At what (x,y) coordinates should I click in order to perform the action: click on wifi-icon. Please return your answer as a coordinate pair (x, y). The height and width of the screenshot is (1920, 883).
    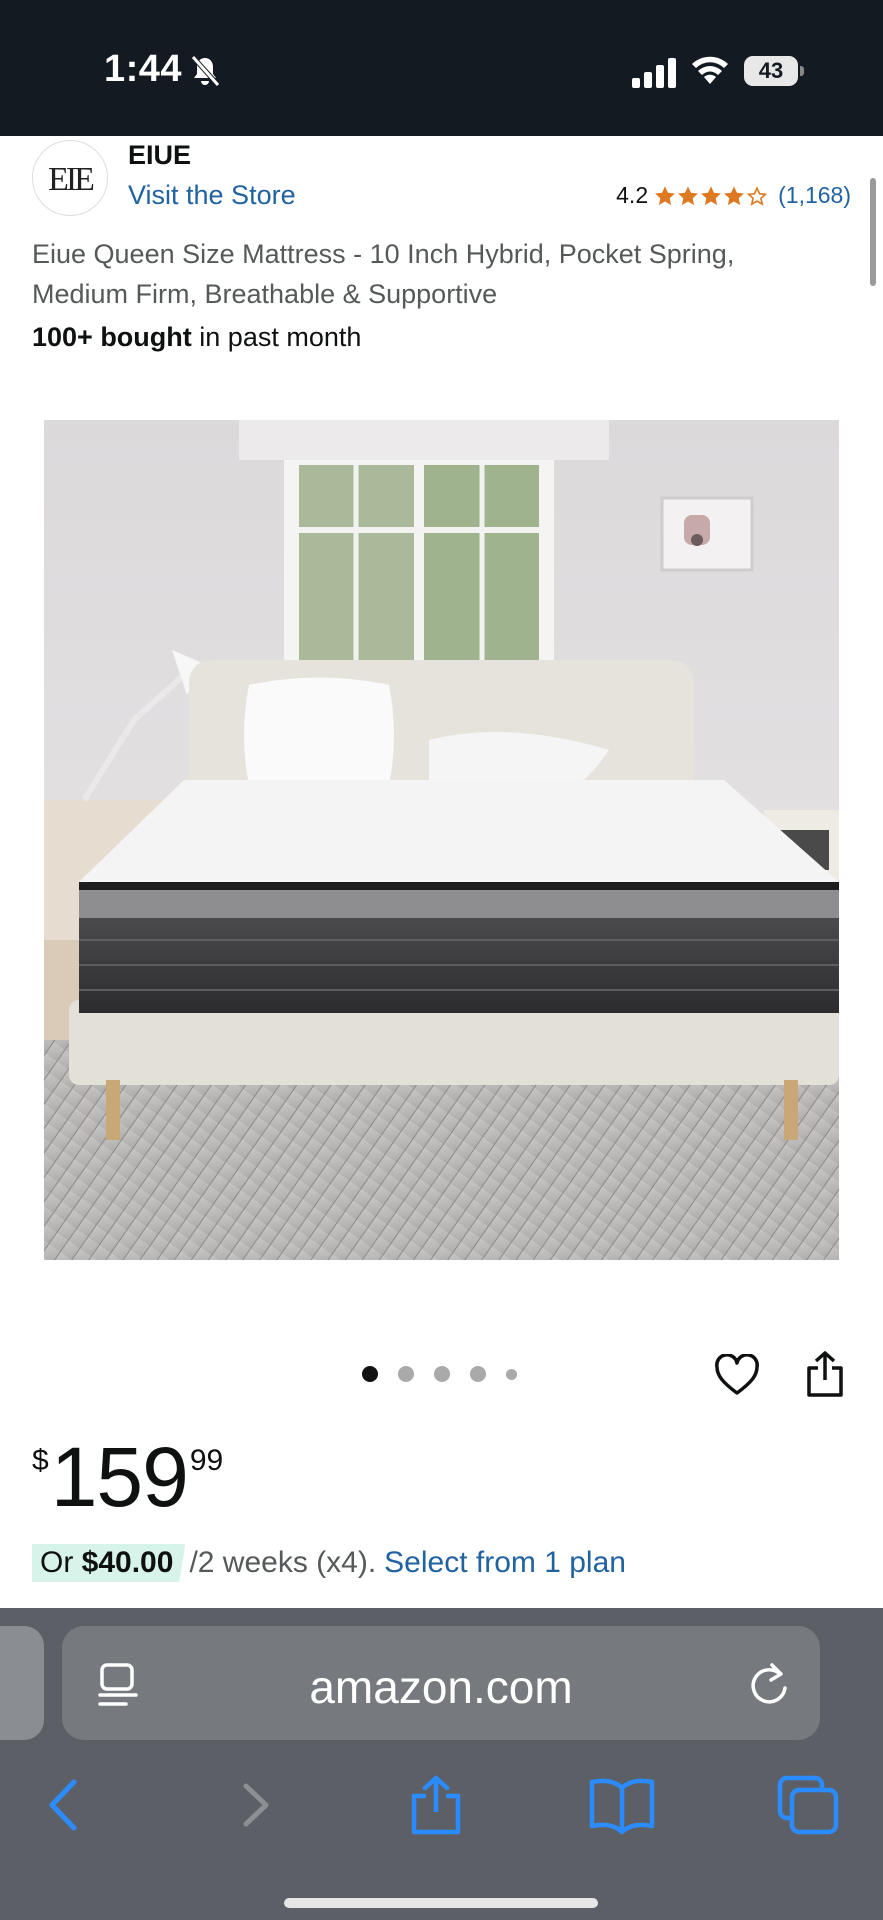
    Looking at the image, I should click on (710, 70).